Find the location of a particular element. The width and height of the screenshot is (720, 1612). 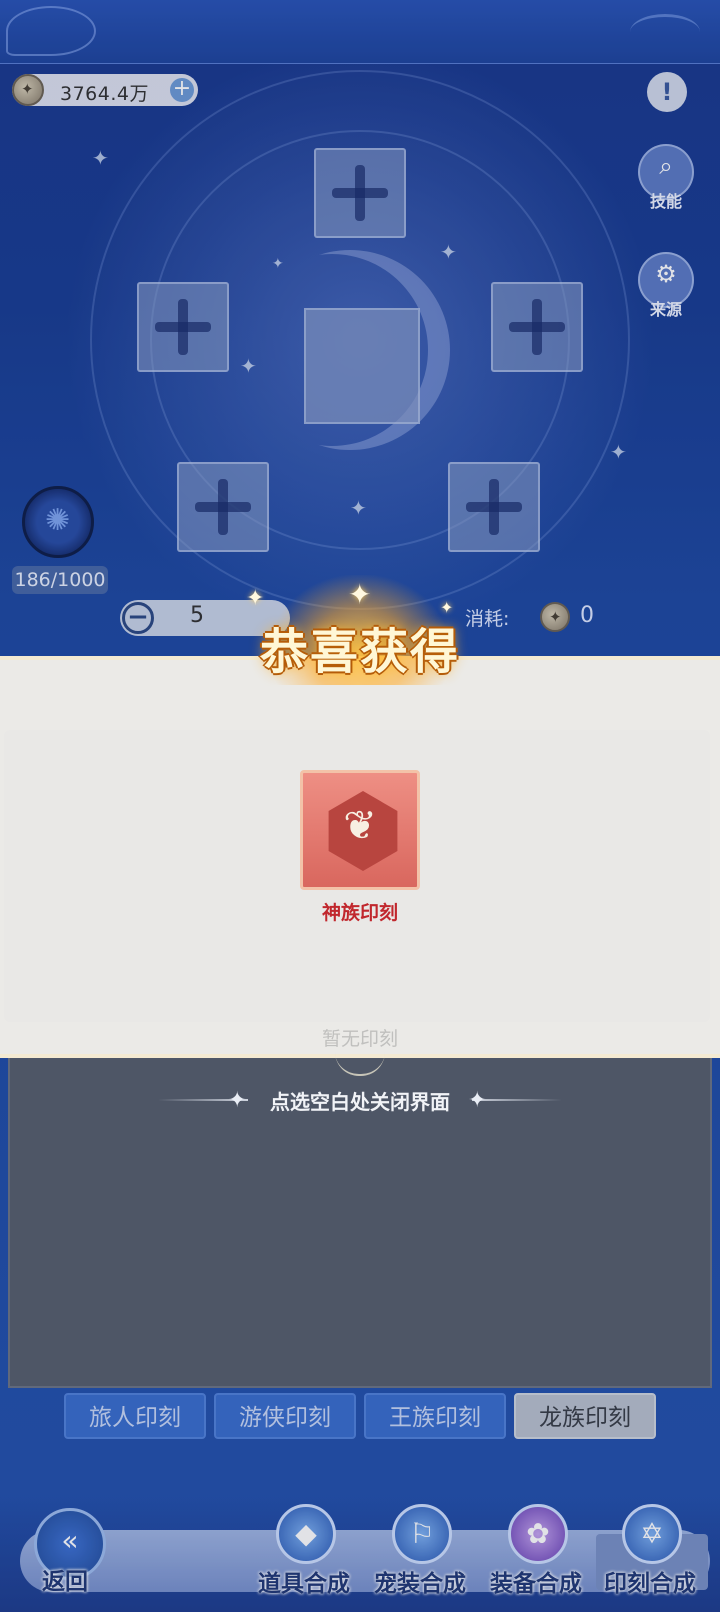

reward-item: ❦ is located at coordinates (360, 830).